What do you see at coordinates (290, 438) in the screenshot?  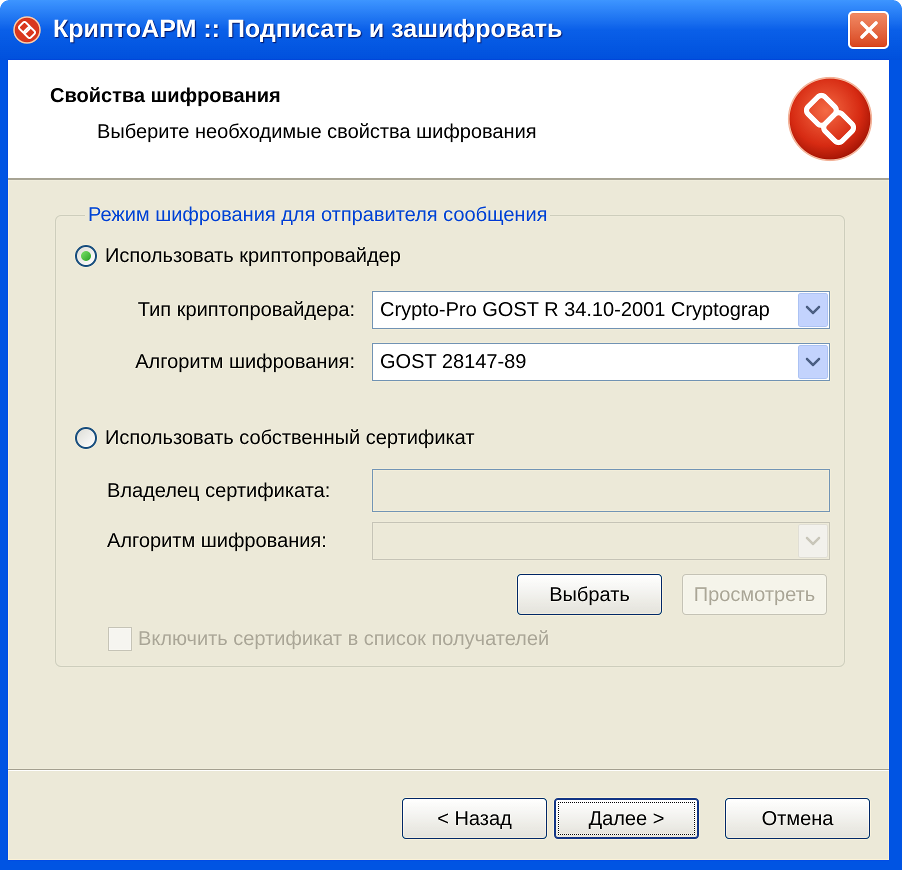 I see `radio-label: Использовать собственный сертификат` at bounding box center [290, 438].